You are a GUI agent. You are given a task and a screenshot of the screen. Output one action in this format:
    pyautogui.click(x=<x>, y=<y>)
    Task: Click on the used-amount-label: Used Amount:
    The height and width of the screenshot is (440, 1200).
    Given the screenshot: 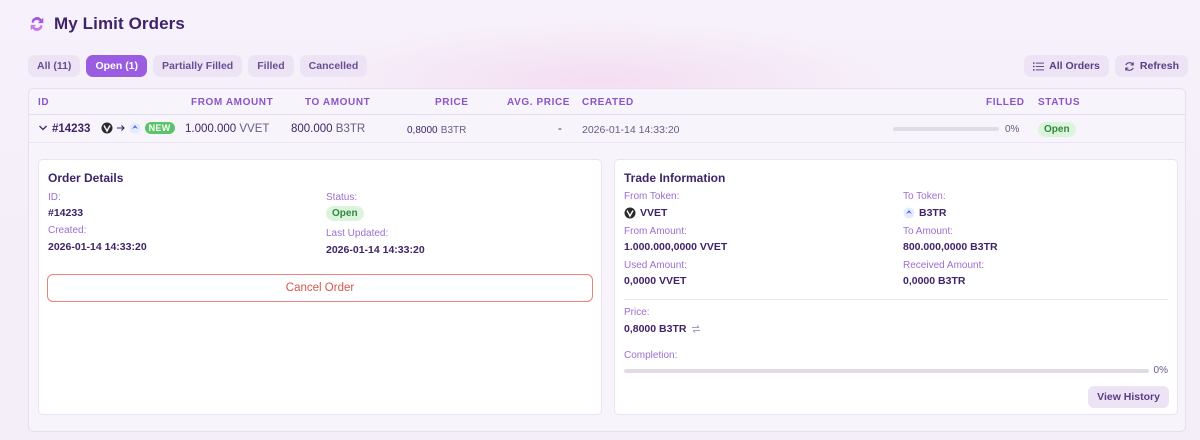 What is the action you would take?
    pyautogui.click(x=655, y=265)
    